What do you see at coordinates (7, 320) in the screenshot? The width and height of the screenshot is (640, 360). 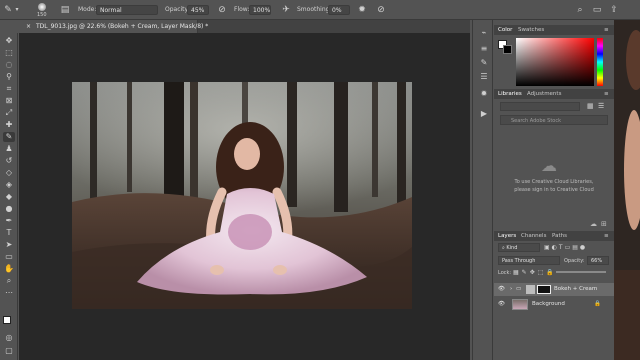 I see `foreground-color-swatch` at bounding box center [7, 320].